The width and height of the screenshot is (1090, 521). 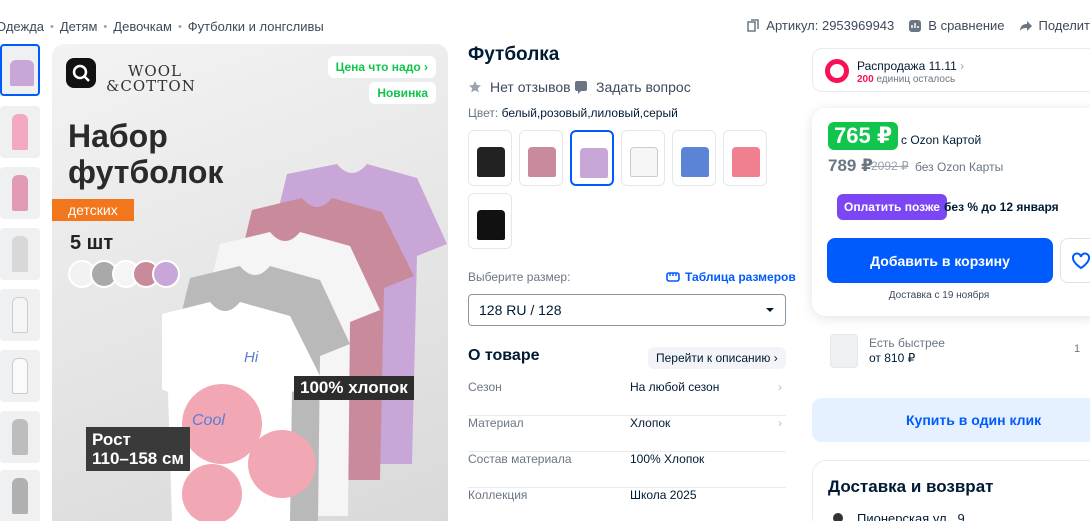 What do you see at coordinates (1025, 25) in the screenshot?
I see `share-icon` at bounding box center [1025, 25].